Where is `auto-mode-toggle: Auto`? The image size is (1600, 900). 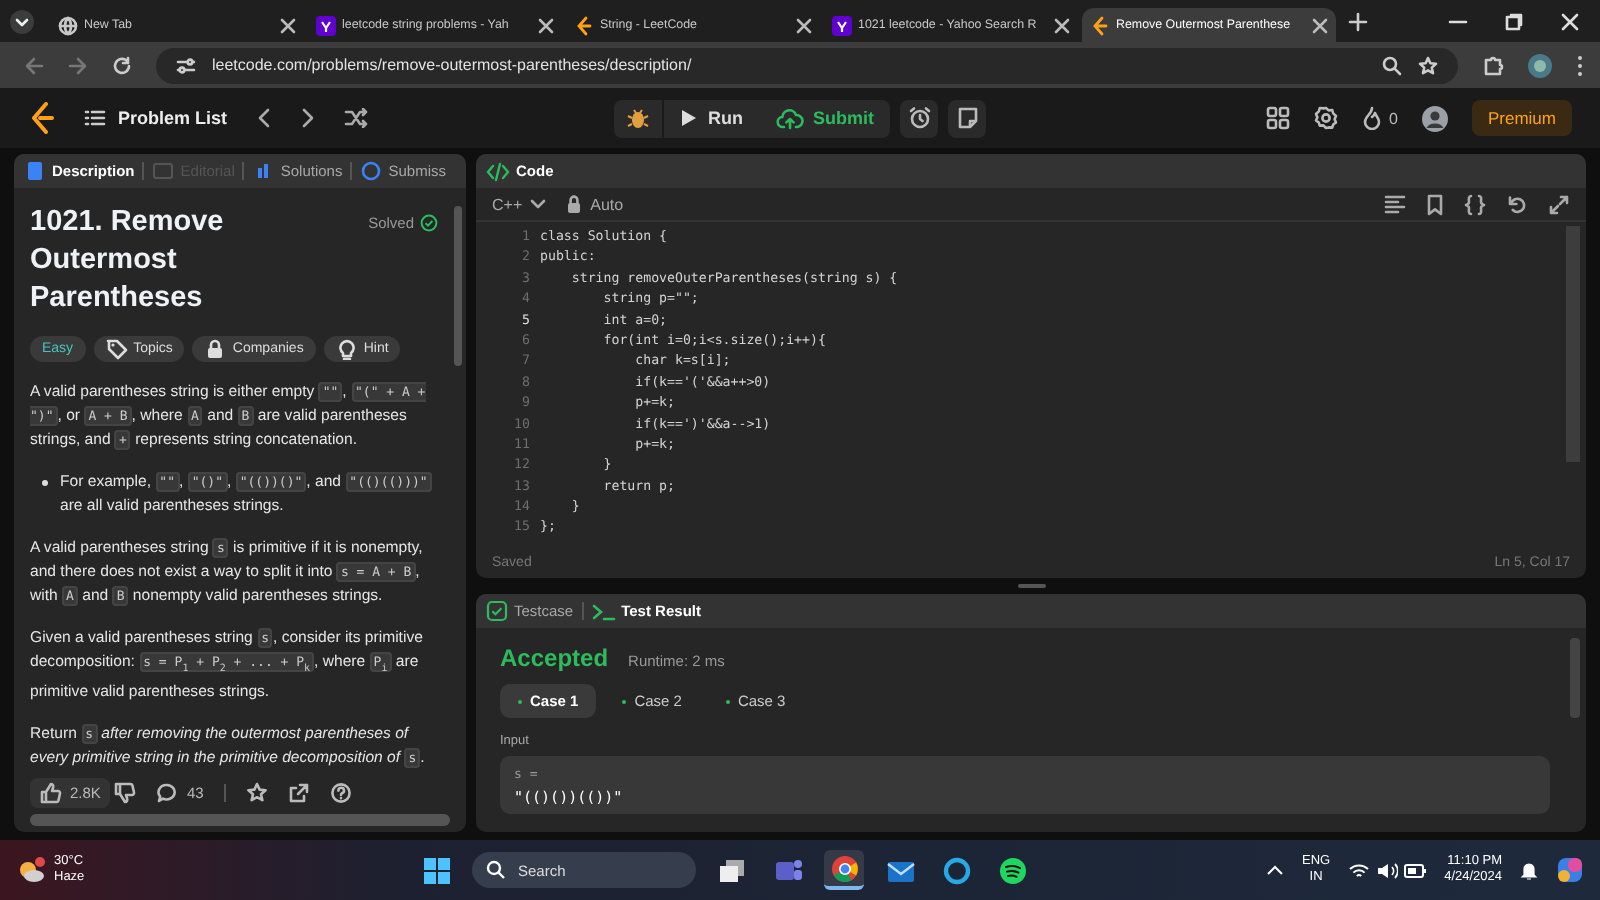
auto-mode-toggle: Auto is located at coordinates (595, 204).